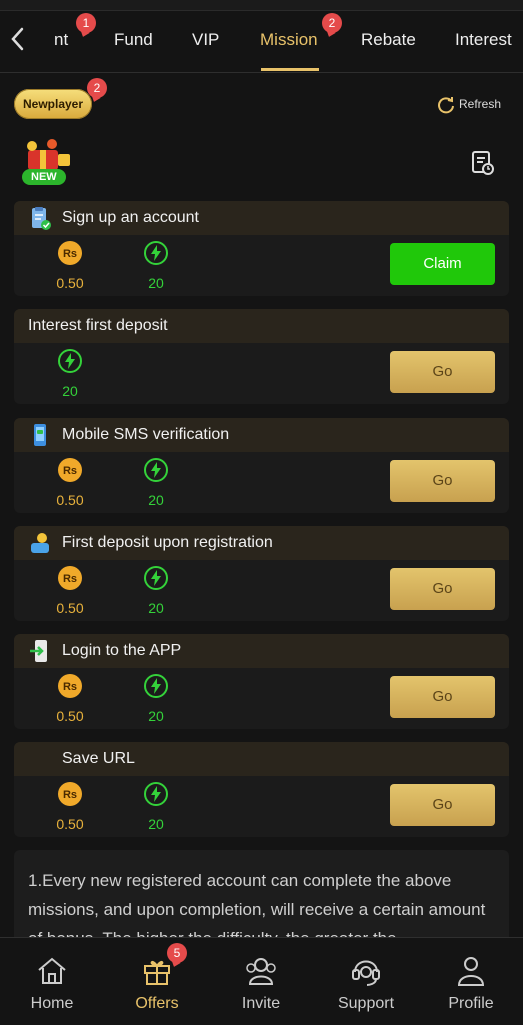 Image resolution: width=523 pixels, height=1025 pixels. Describe the element at coordinates (446, 105) in the screenshot. I see `refresh-icon` at that location.